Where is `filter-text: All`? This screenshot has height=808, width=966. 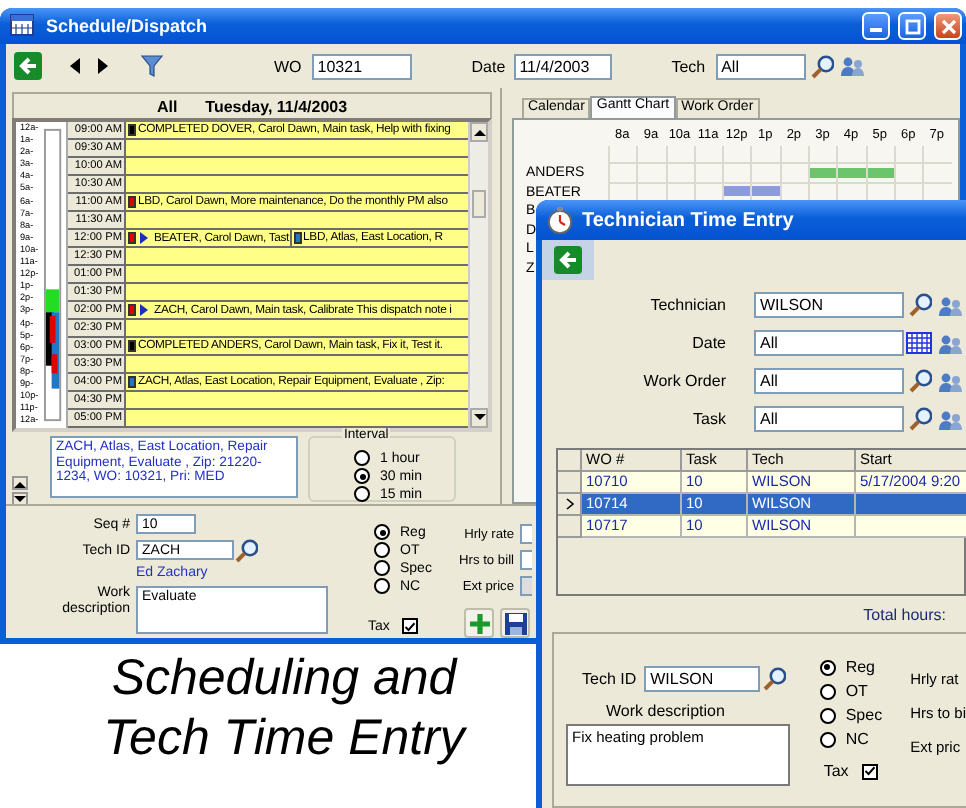
filter-text: All is located at coordinates (167, 106).